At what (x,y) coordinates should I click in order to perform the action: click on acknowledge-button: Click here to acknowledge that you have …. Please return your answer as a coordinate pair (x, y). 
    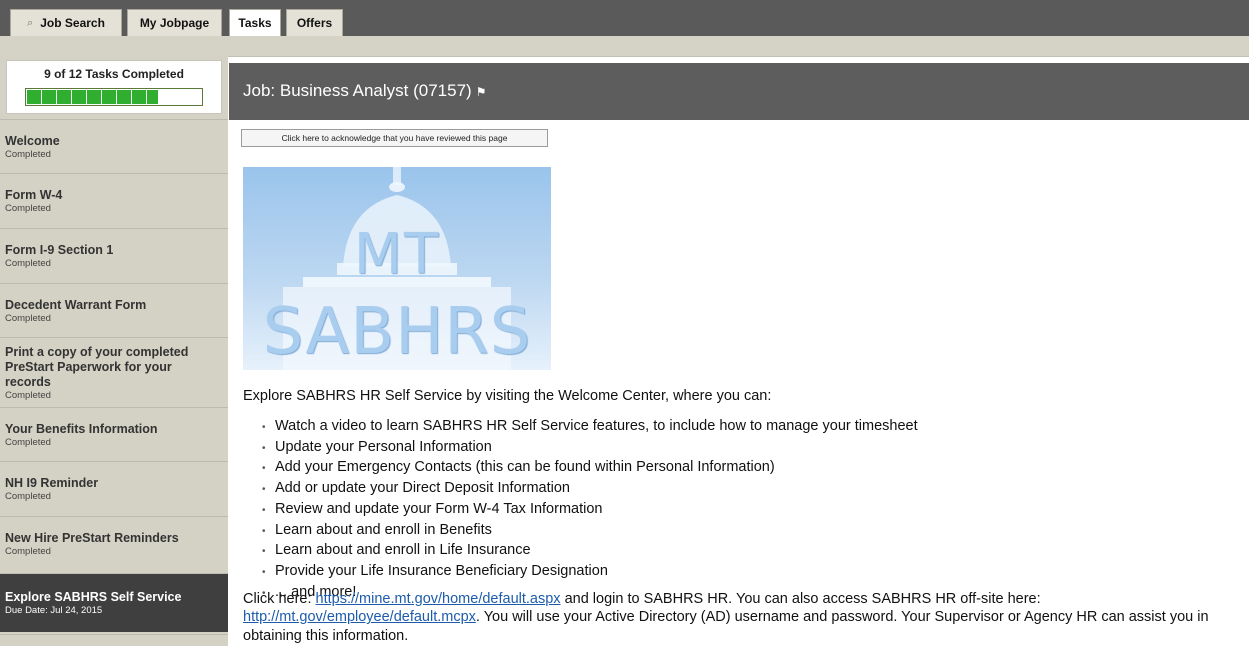
    Looking at the image, I should click on (394, 138).